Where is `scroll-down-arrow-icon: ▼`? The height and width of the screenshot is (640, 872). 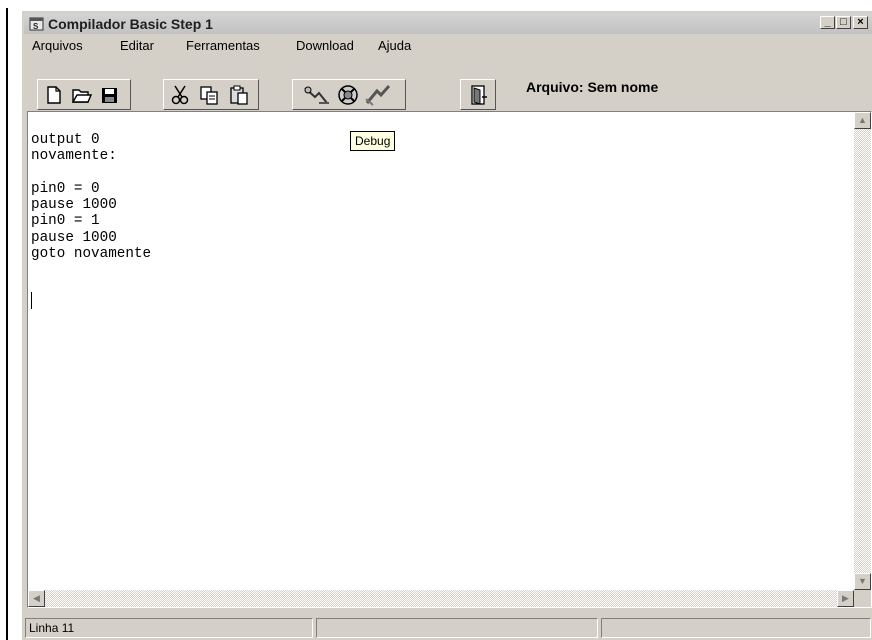 scroll-down-arrow-icon: ▼ is located at coordinates (862, 581).